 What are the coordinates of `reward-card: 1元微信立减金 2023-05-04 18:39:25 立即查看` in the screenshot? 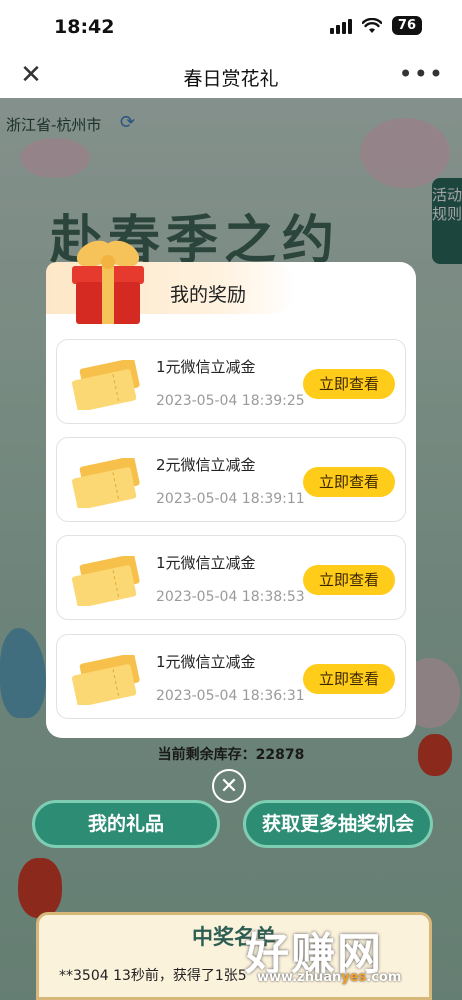 It's located at (231, 381).